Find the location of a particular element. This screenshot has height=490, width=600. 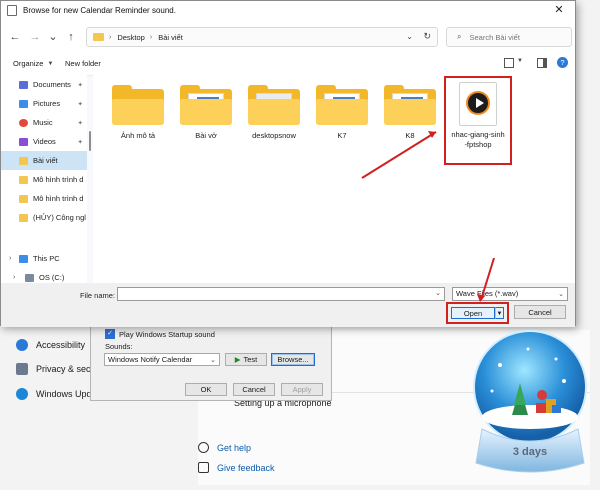

snow-globe-caption: 3 days is located at coordinates (530, 452).